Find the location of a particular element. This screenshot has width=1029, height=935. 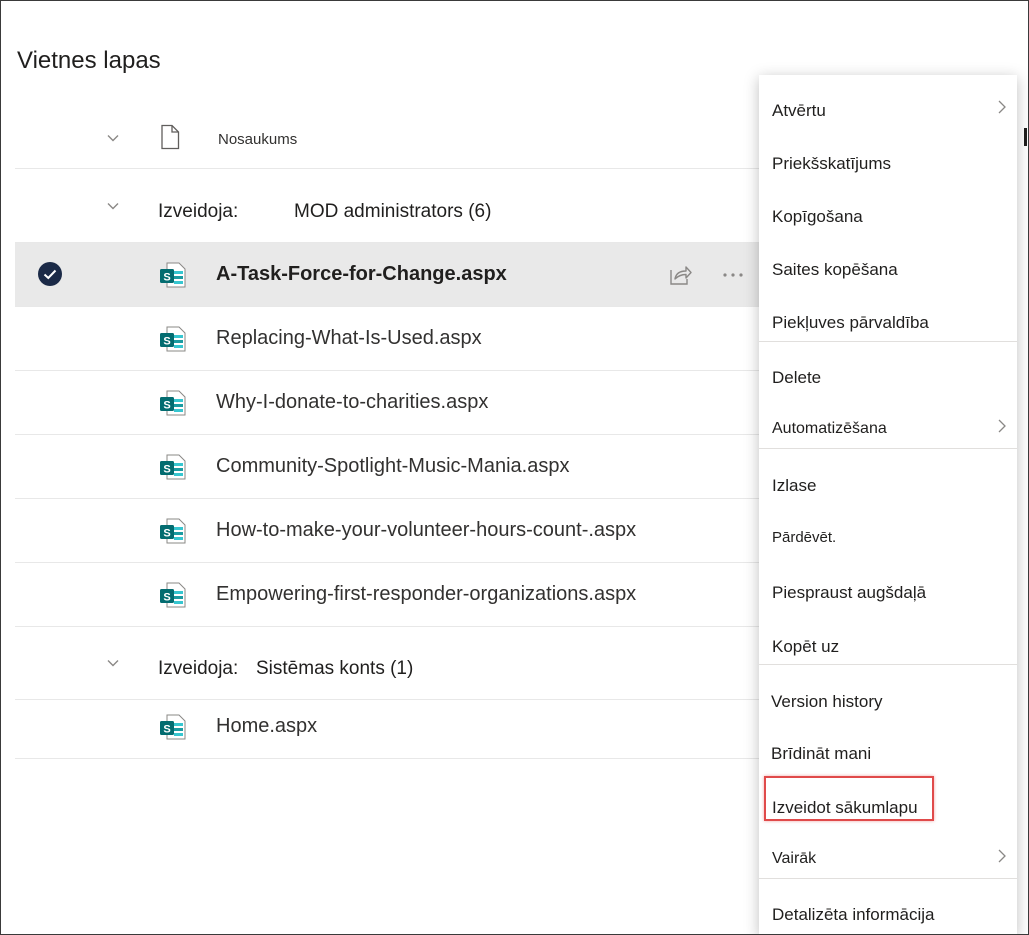

menu-item-label: Izlase is located at coordinates (794, 485).